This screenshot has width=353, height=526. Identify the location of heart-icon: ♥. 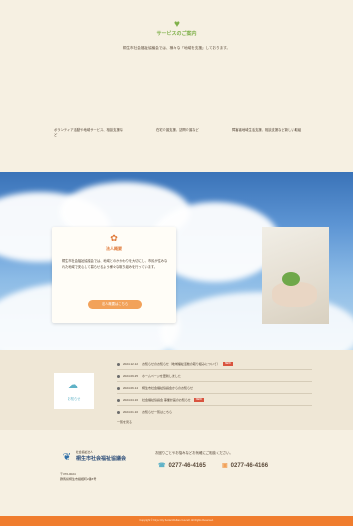
(177, 24).